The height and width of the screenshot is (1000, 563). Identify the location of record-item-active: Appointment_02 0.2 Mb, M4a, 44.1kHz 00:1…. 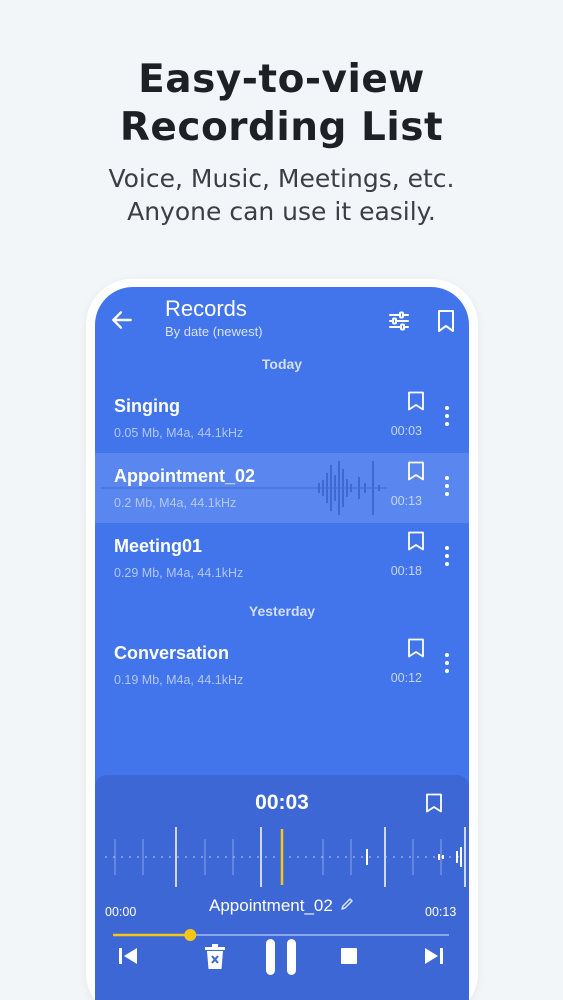
(282, 488).